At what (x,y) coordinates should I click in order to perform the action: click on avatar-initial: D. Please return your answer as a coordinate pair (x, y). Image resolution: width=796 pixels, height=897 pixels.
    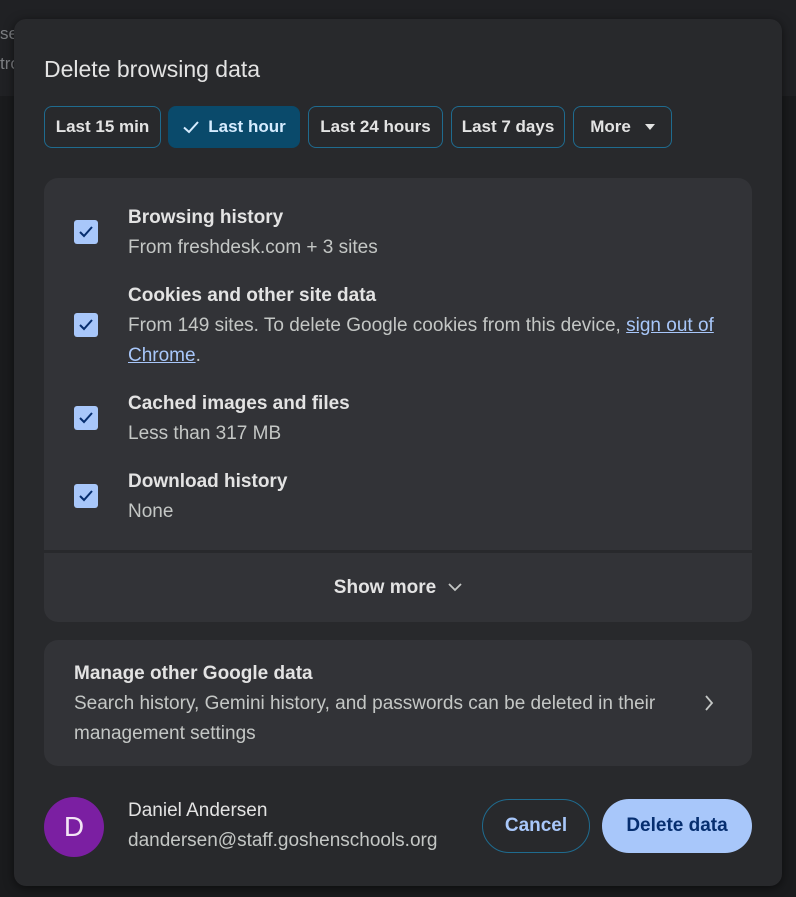
    Looking at the image, I should click on (74, 826).